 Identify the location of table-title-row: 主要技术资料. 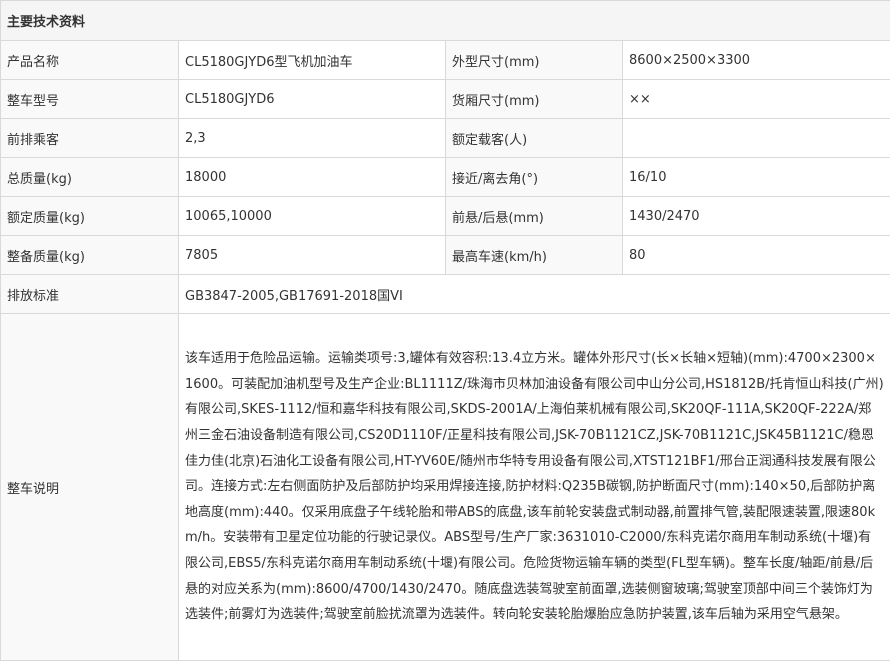
(445, 20).